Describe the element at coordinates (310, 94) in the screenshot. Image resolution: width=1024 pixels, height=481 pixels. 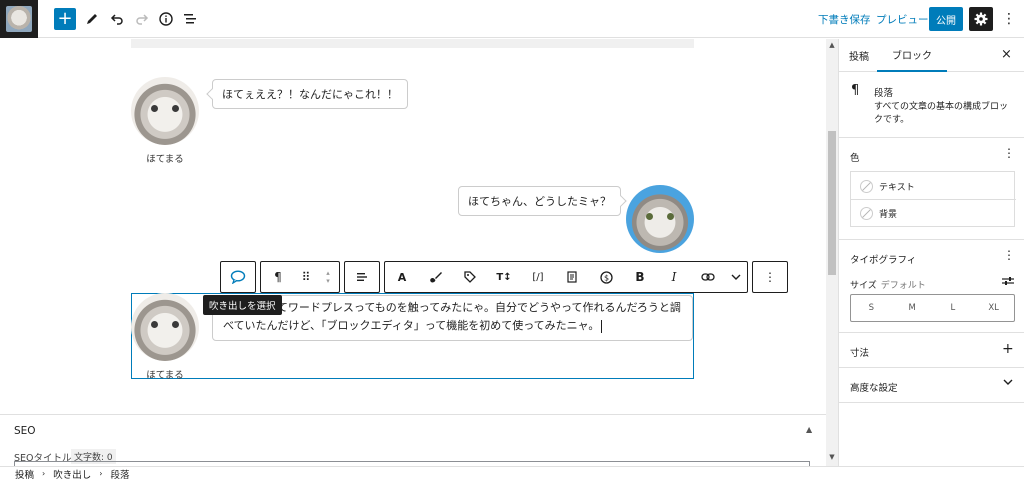
I see `speech-text: ほてぇええ？！なんだにゃこれ！！` at that location.